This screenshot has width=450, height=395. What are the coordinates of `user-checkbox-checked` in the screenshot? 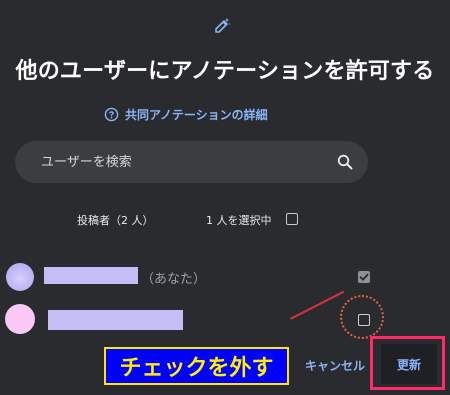 It's located at (364, 277).